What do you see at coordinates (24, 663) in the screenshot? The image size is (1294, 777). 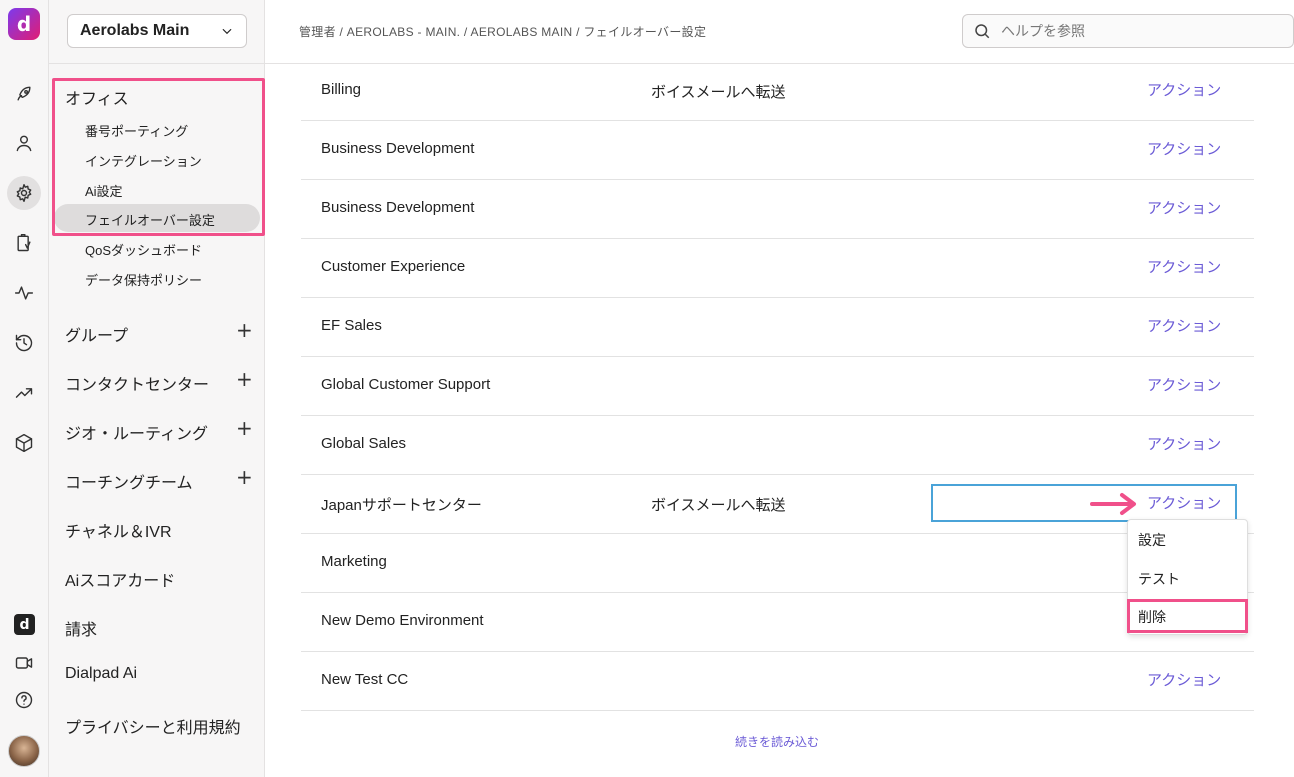 I see `video-icon` at bounding box center [24, 663].